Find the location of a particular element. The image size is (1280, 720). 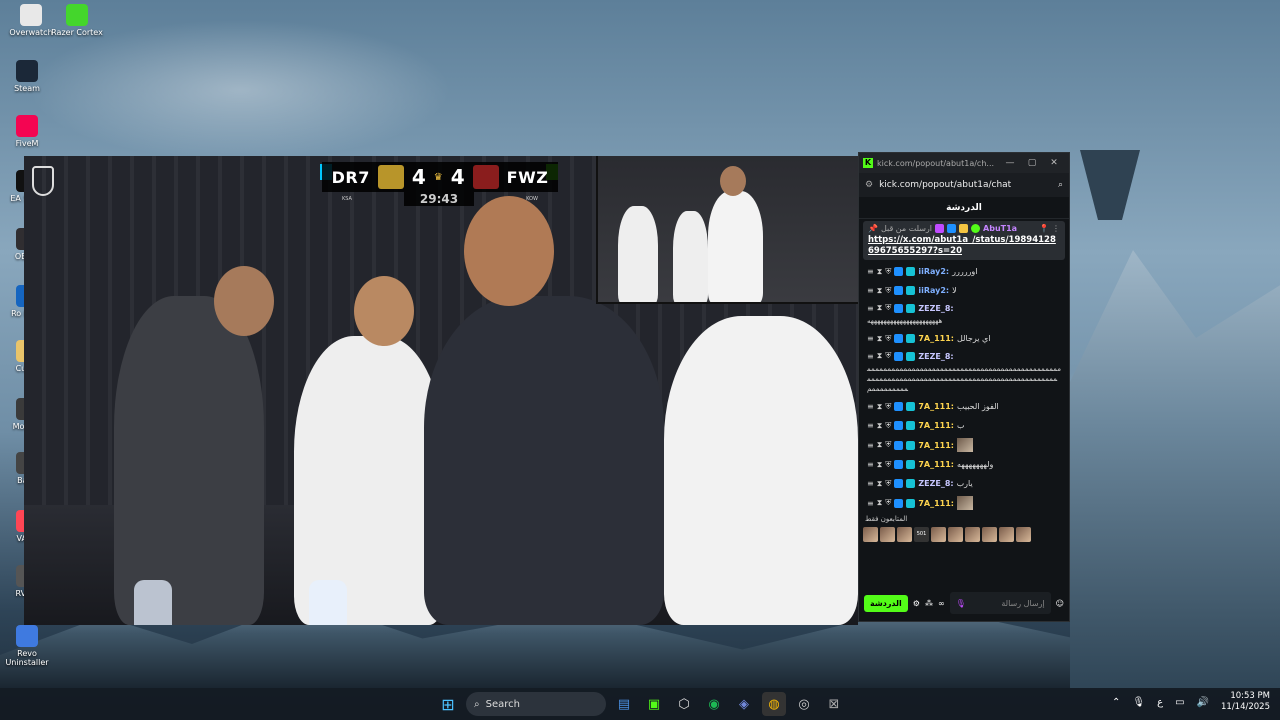

close-icon: ✕ is located at coordinates (1054, 163).